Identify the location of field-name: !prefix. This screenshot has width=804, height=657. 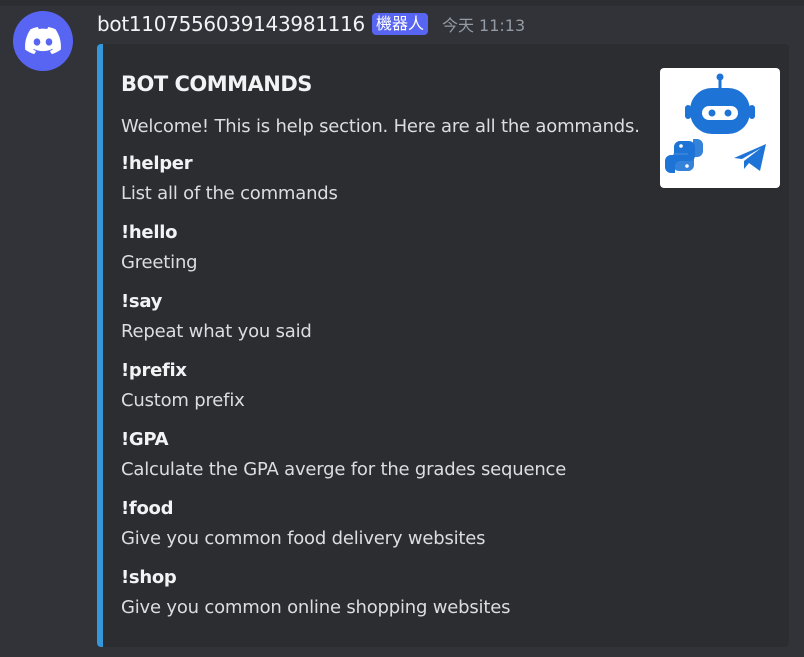
(154, 370).